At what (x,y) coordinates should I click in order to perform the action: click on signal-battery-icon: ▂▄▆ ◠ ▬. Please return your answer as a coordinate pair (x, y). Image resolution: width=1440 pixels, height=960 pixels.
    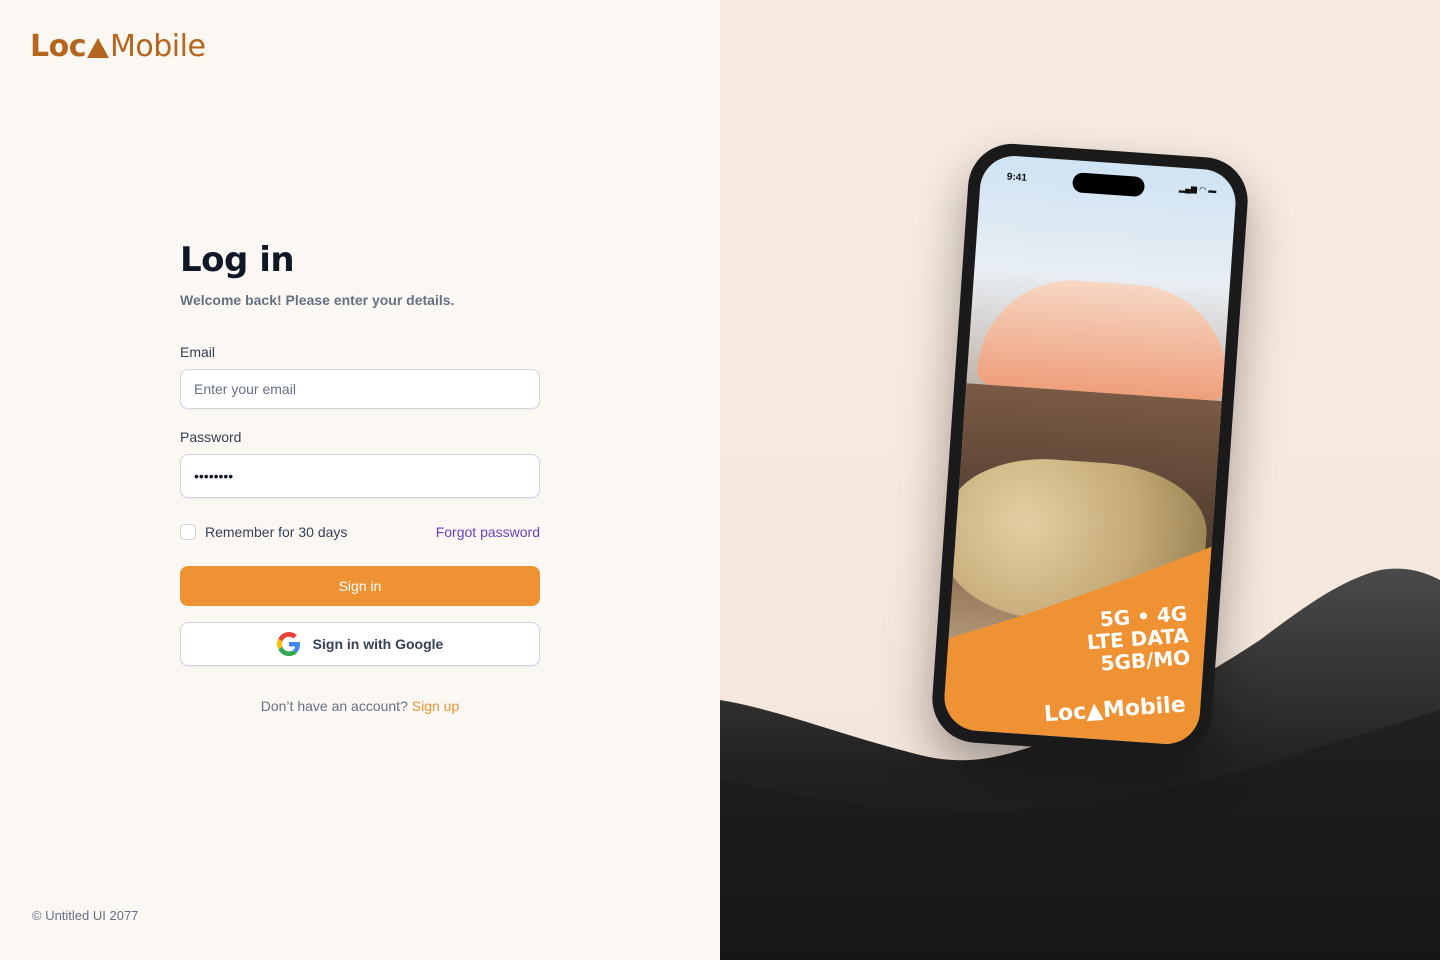
    Looking at the image, I should click on (1197, 189).